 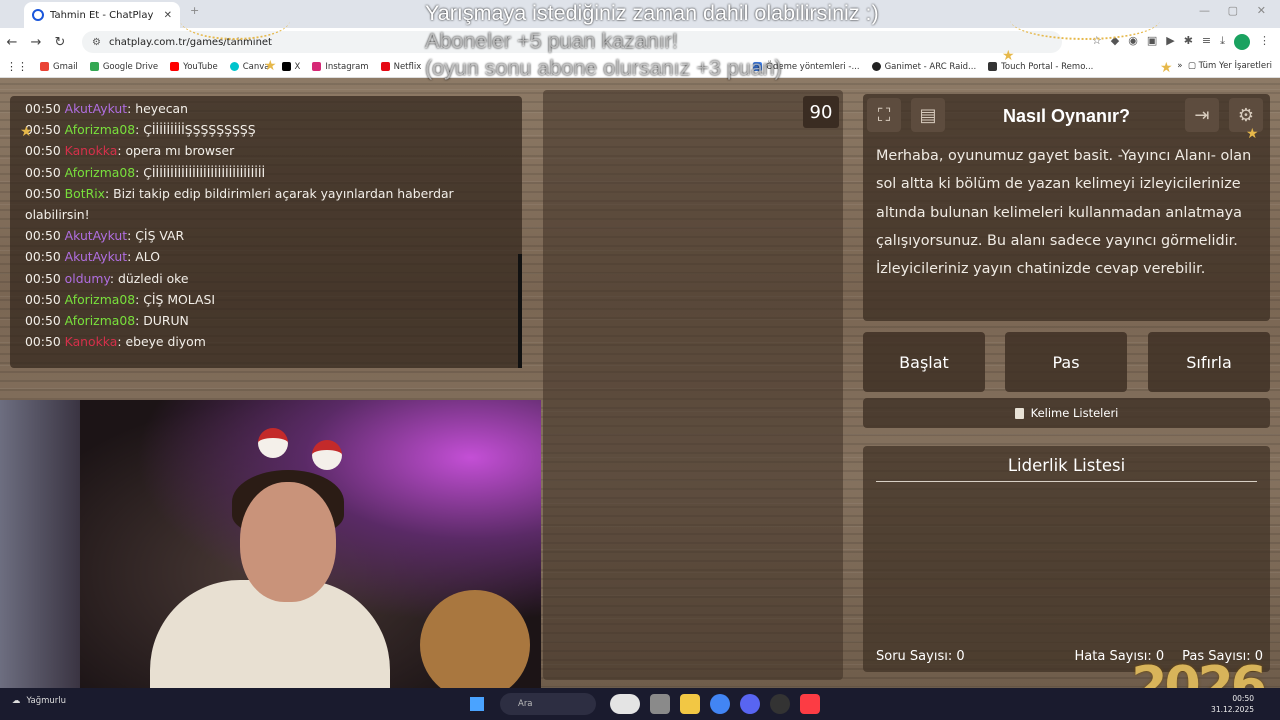 I want to click on task-view-icon, so click(x=660, y=704).